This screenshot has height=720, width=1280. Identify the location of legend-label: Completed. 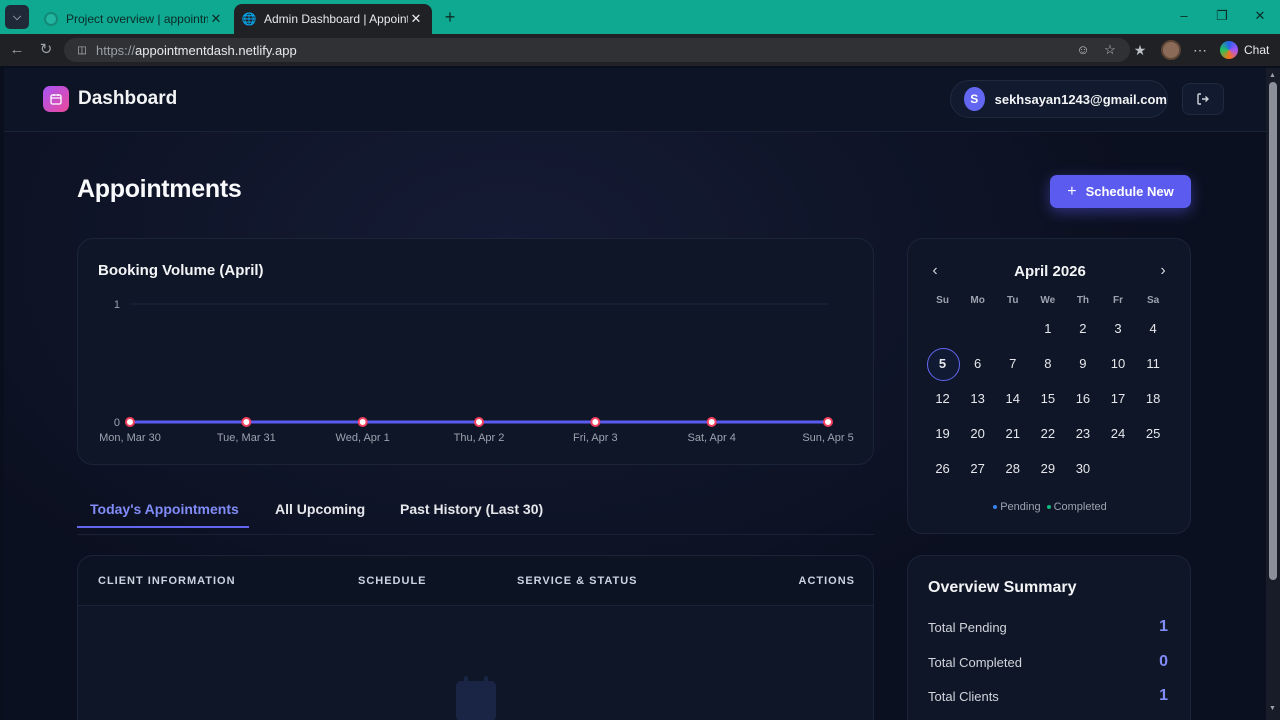
(1080, 507).